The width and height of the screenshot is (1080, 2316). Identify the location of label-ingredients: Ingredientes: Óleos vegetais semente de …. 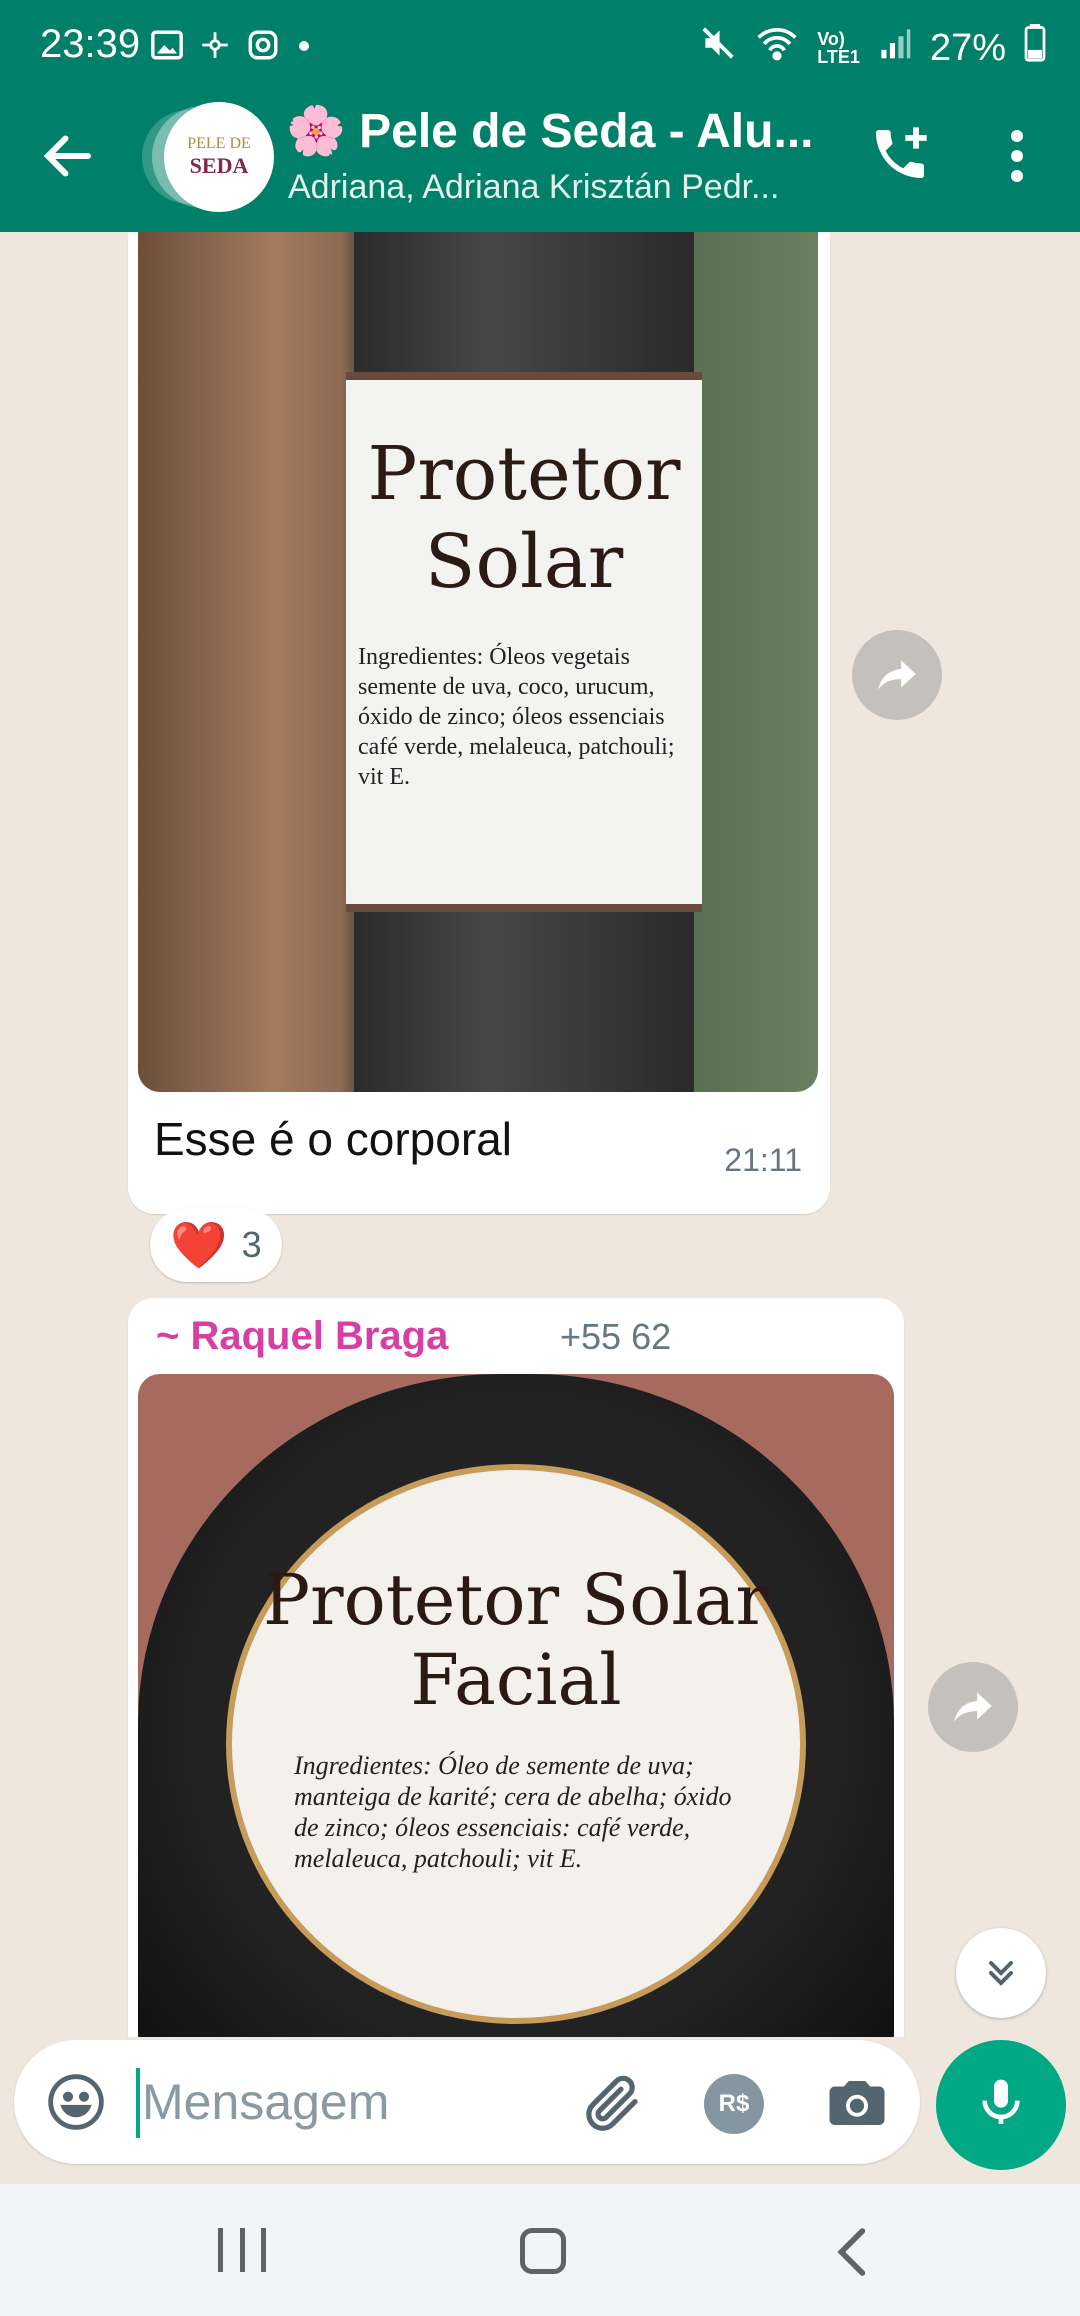
(516, 717).